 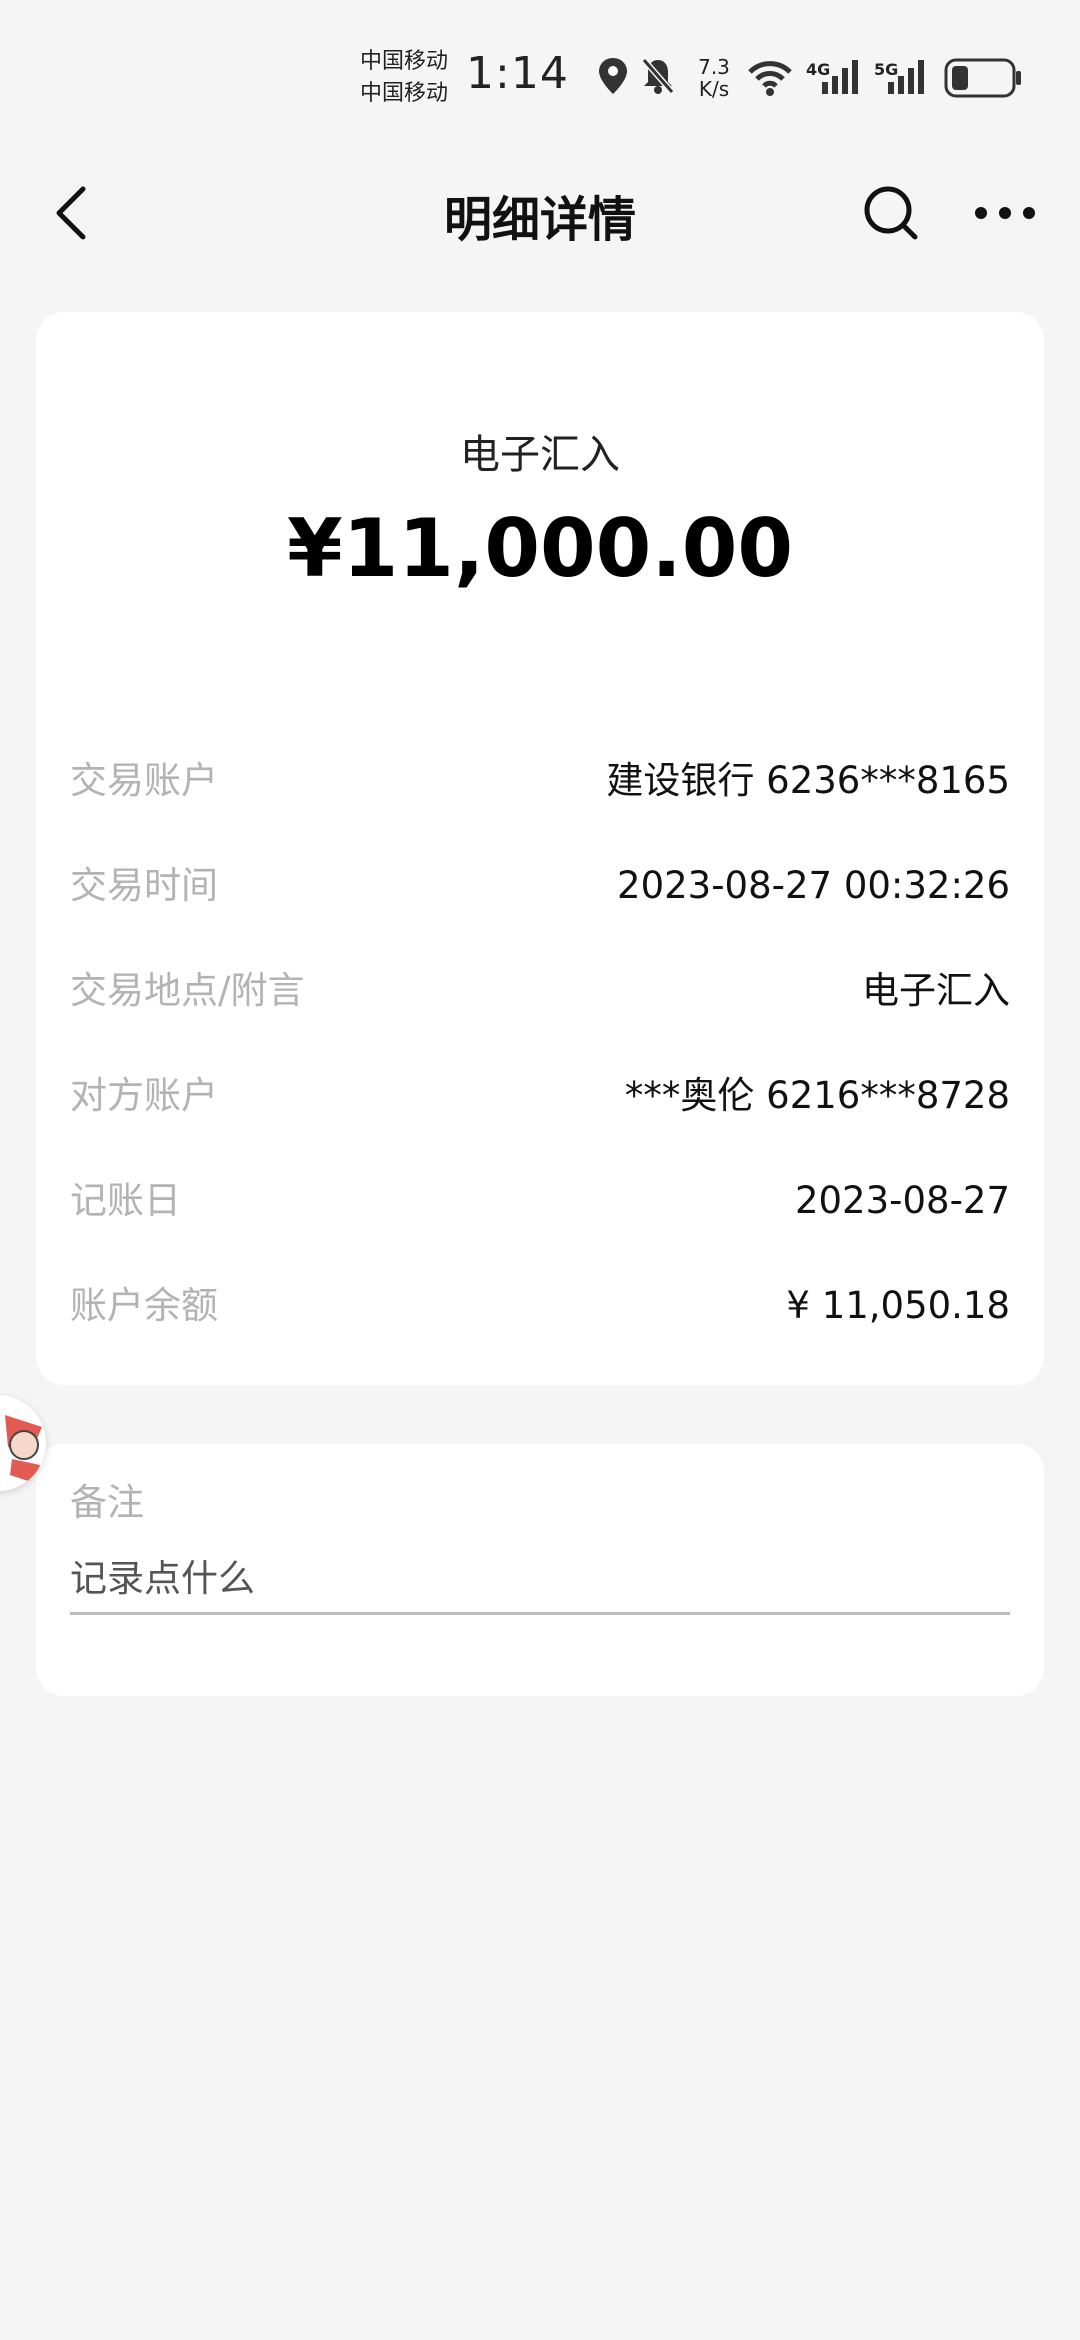 I want to click on detail-value: 2023-08-27, so click(x=902, y=1200).